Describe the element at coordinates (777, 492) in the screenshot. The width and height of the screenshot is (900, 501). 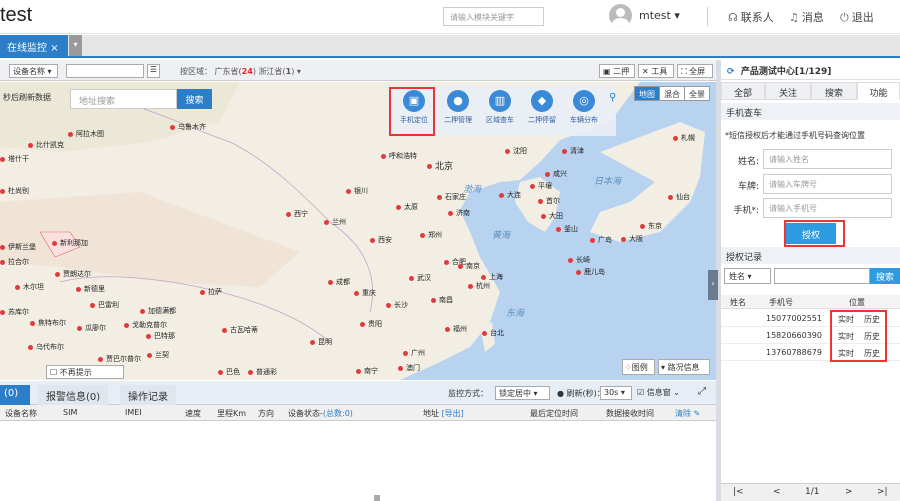
I see `prev-page-button: <` at that location.